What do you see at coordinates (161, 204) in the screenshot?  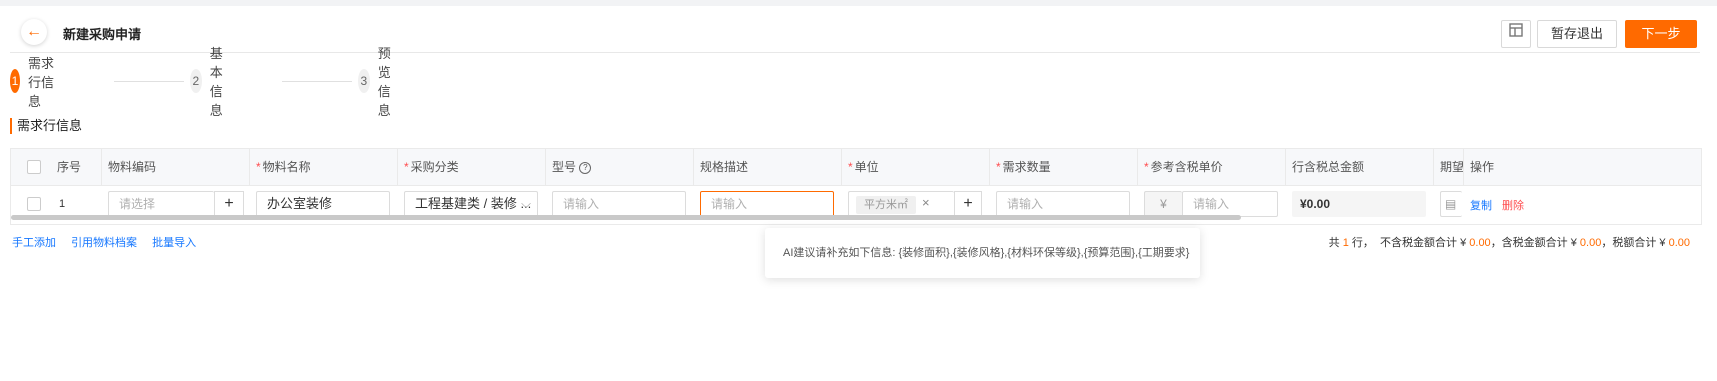 I see `material-code-select: 请选择` at bounding box center [161, 204].